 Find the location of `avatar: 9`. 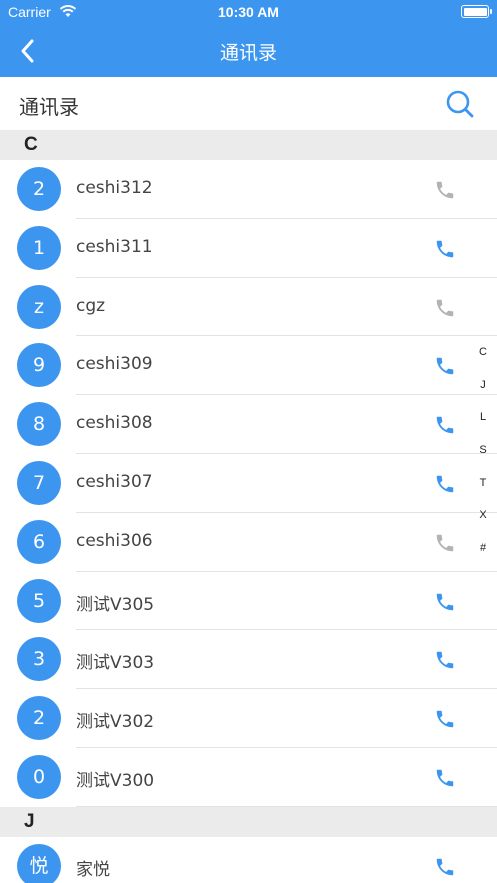

avatar: 9 is located at coordinates (39, 365).